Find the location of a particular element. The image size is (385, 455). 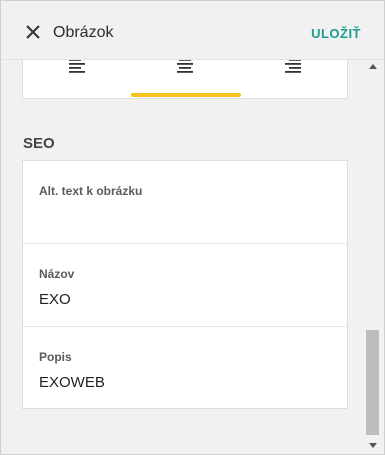

close-button is located at coordinates (33, 32).